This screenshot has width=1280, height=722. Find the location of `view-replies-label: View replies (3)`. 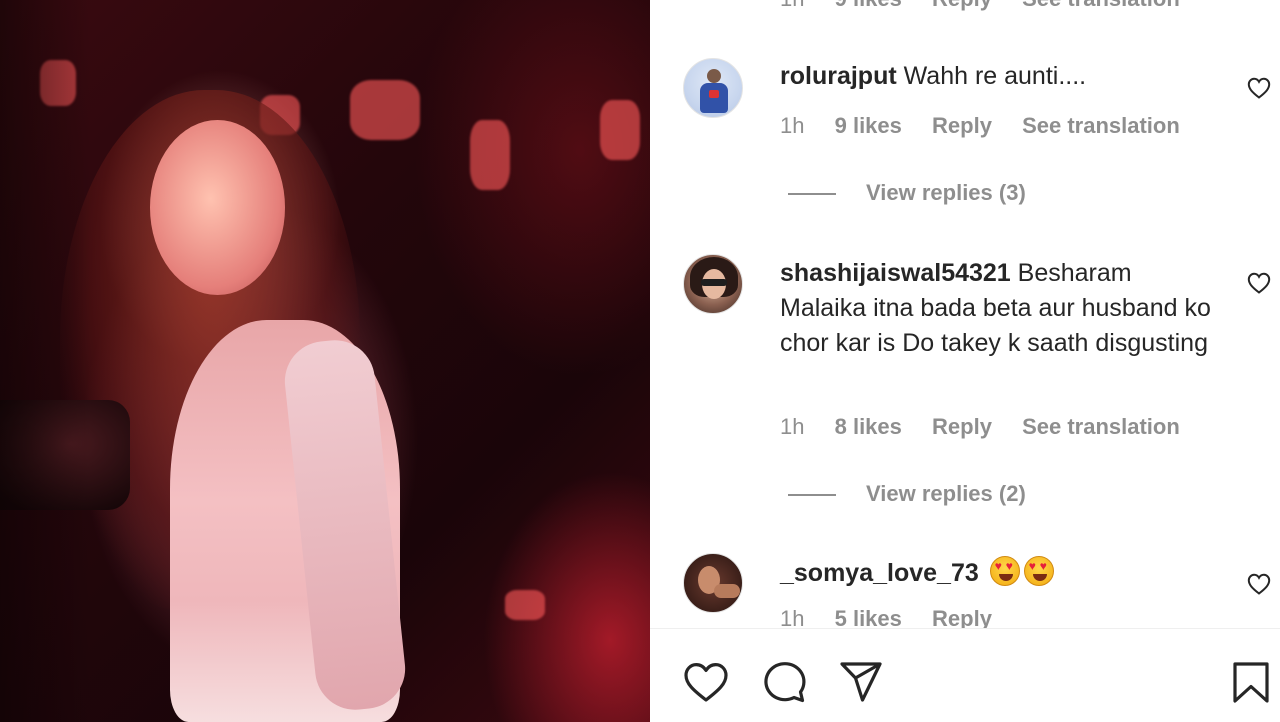

view-replies-label: View replies (3) is located at coordinates (946, 192).